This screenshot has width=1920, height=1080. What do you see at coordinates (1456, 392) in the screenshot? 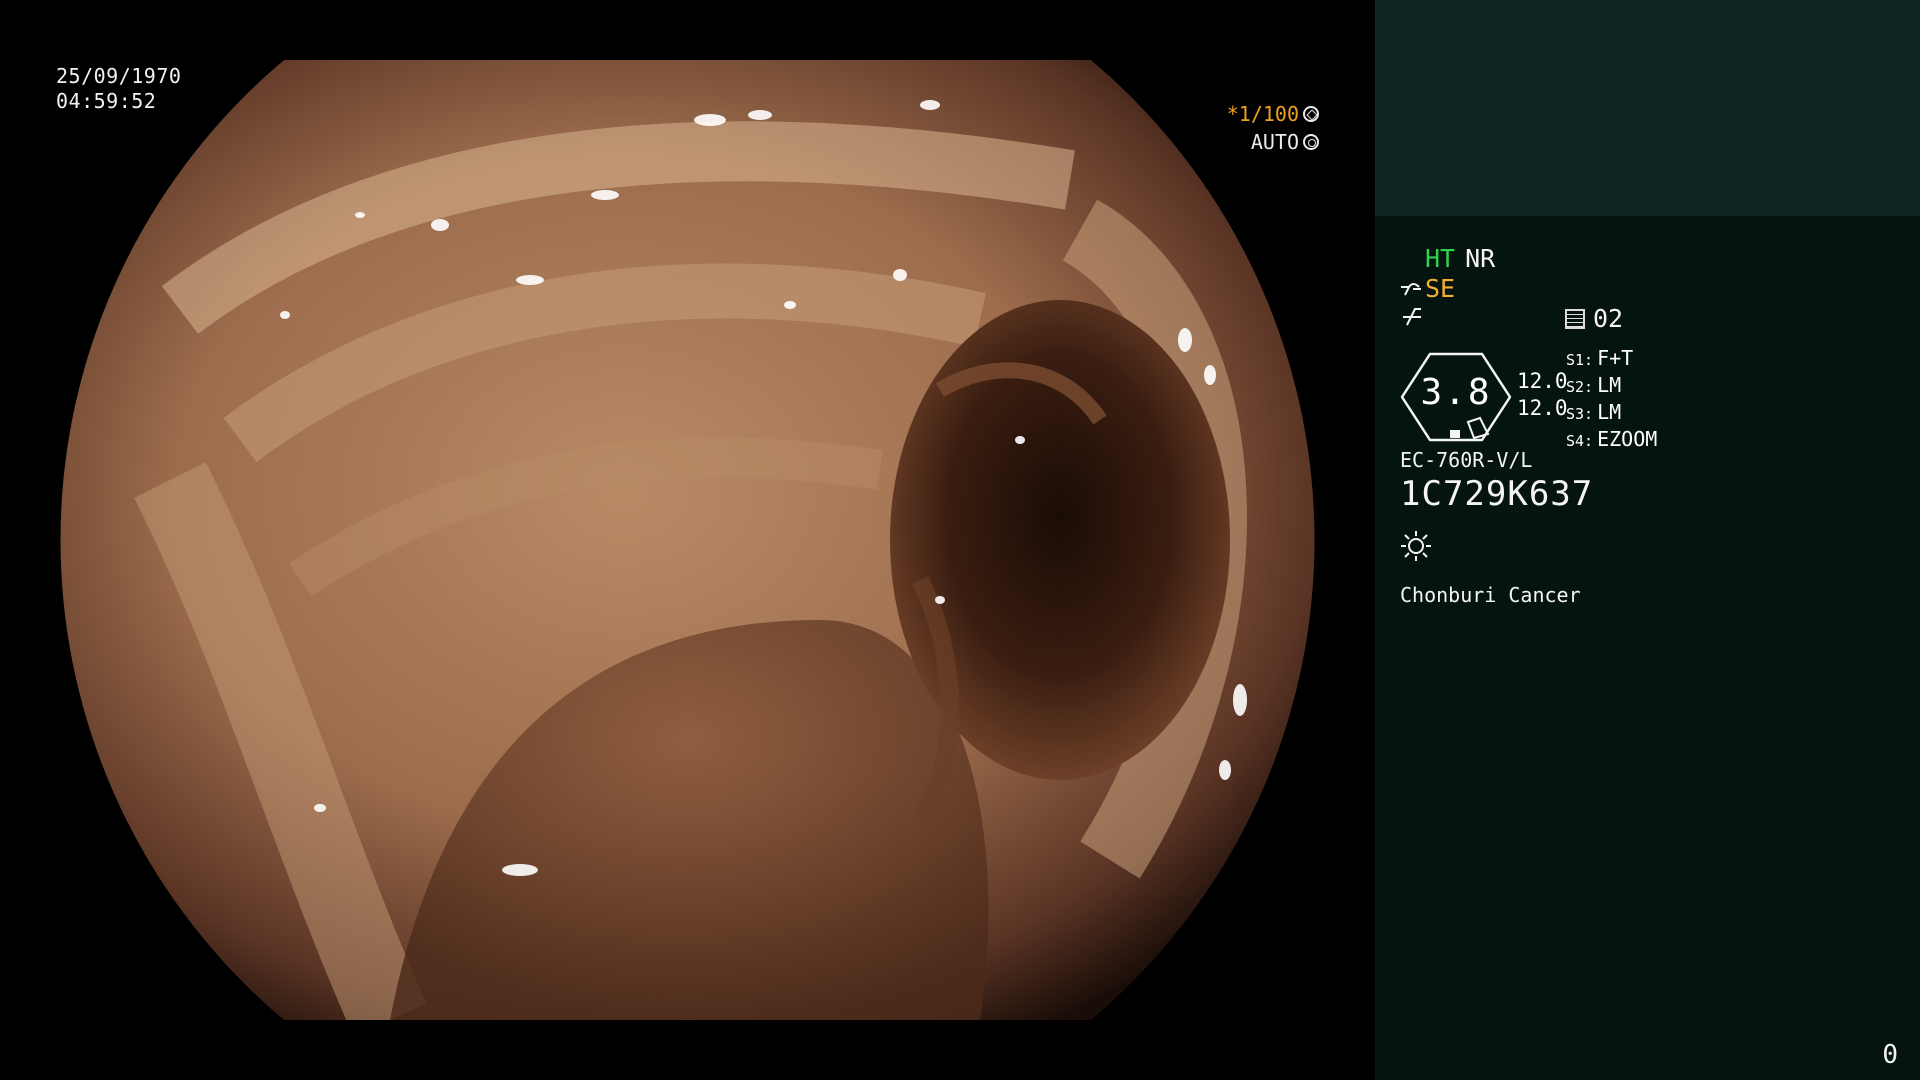
I see `scope-value: 3.8` at bounding box center [1456, 392].